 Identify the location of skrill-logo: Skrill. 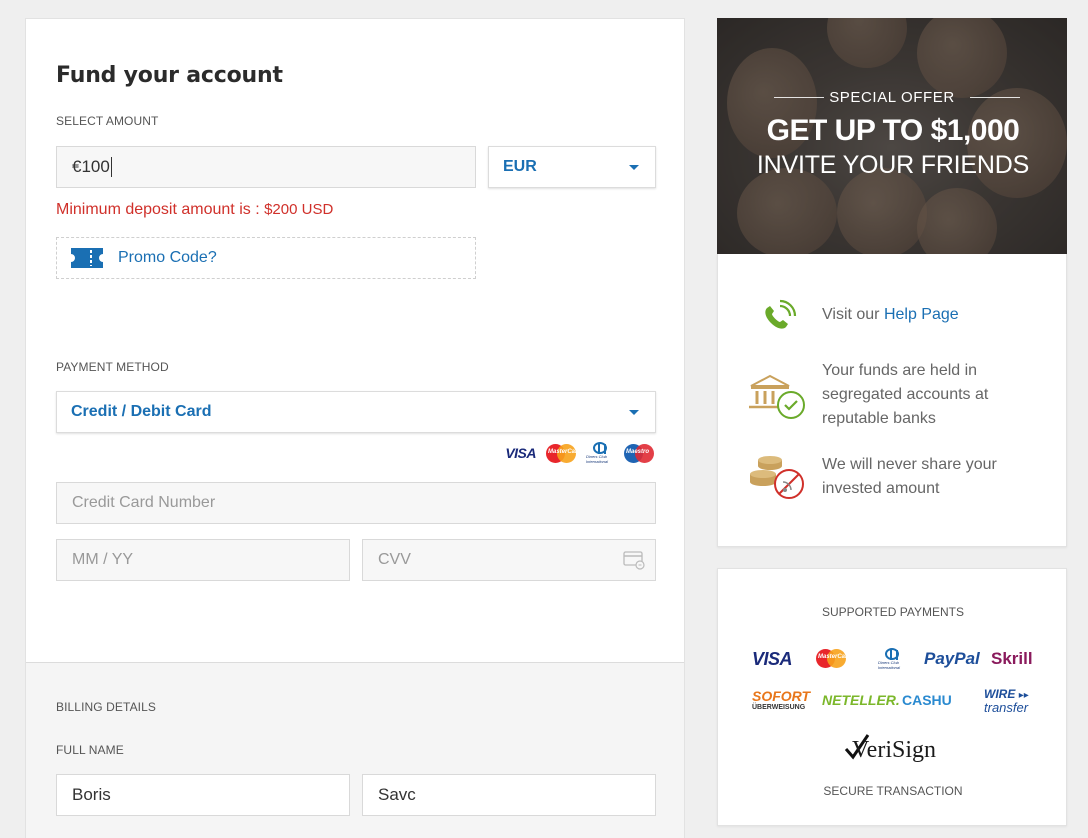
(1012, 658).